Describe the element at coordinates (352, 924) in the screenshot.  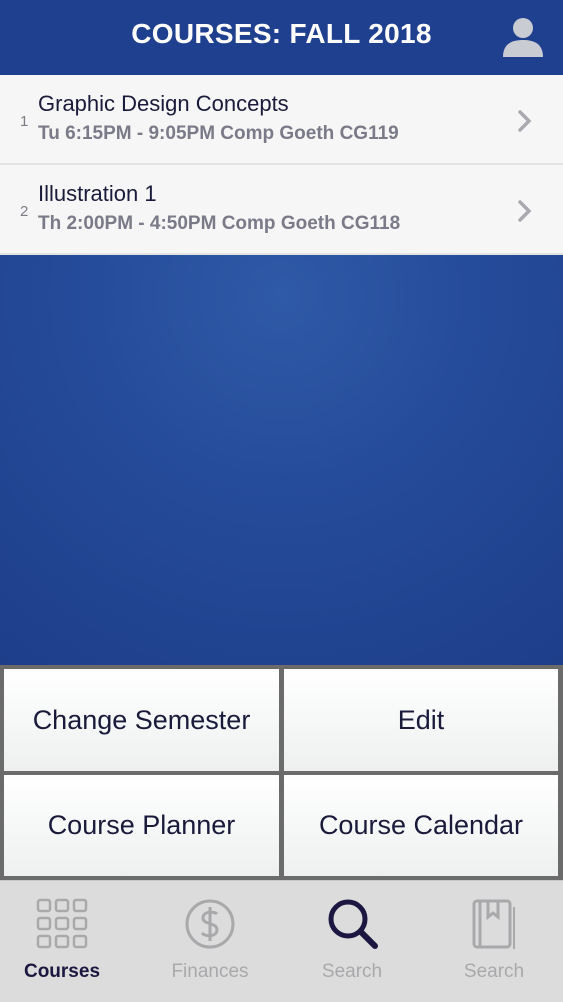
I see `search-icon` at that location.